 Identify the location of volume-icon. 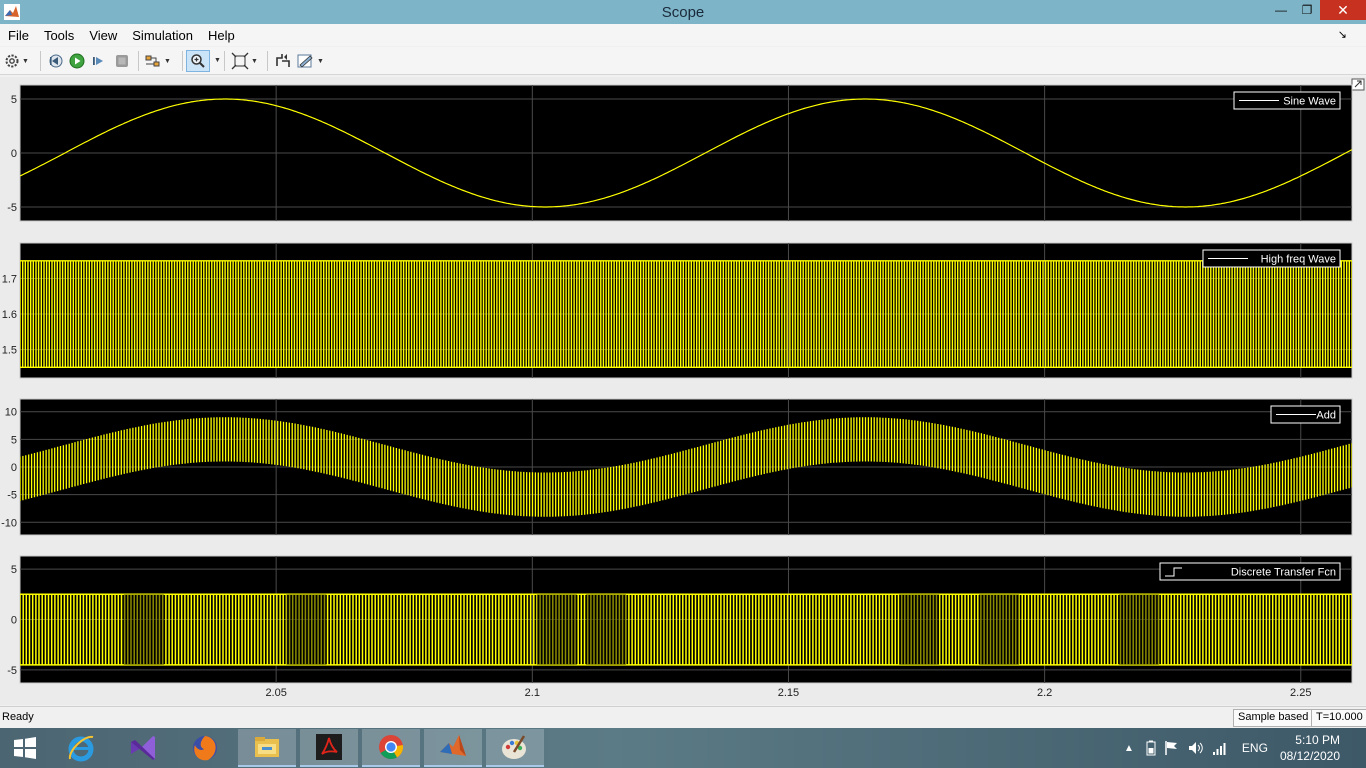
(1196, 748).